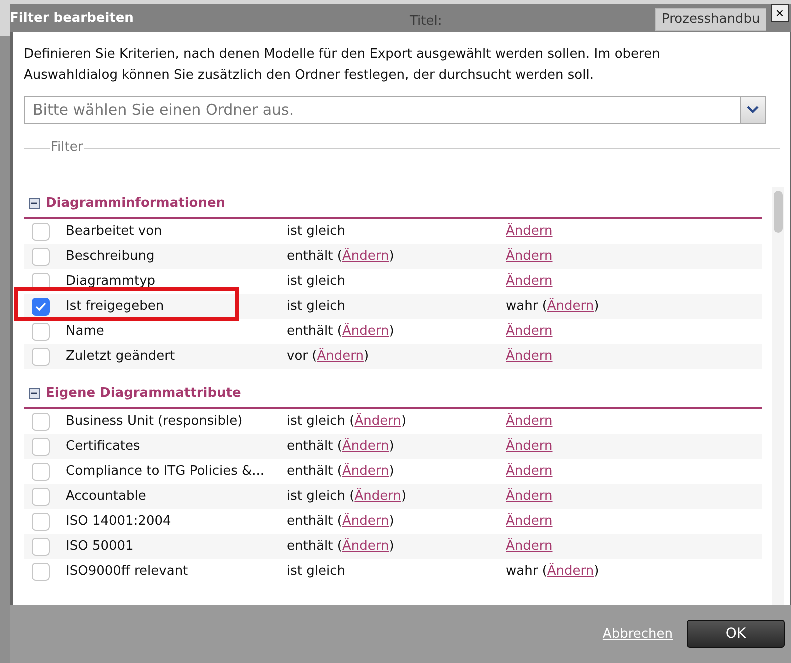 This screenshot has width=791, height=663. I want to click on section-title: Diagramminformationen, so click(136, 203).